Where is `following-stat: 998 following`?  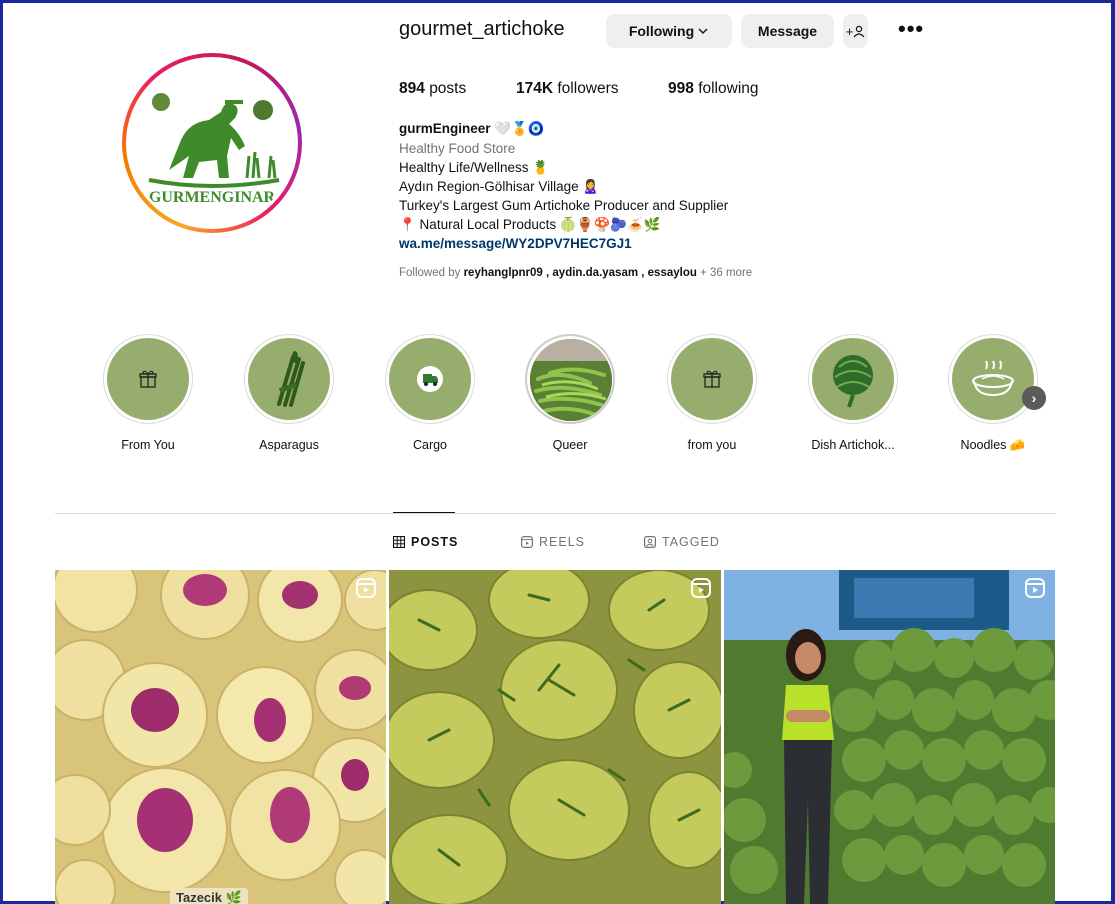
following-stat: 998 following is located at coordinates (713, 89).